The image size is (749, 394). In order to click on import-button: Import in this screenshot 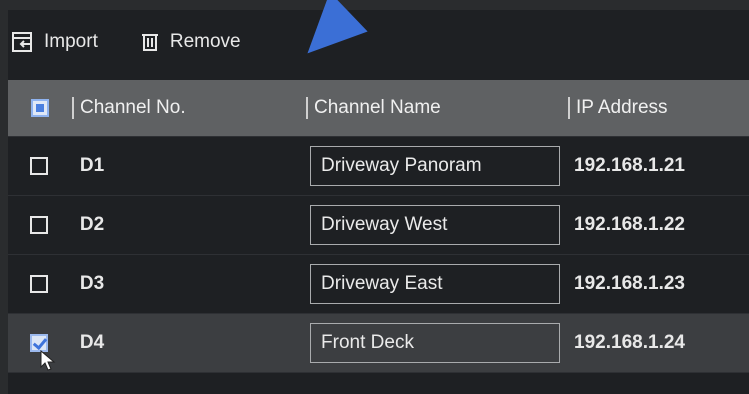, I will do `click(55, 42)`.